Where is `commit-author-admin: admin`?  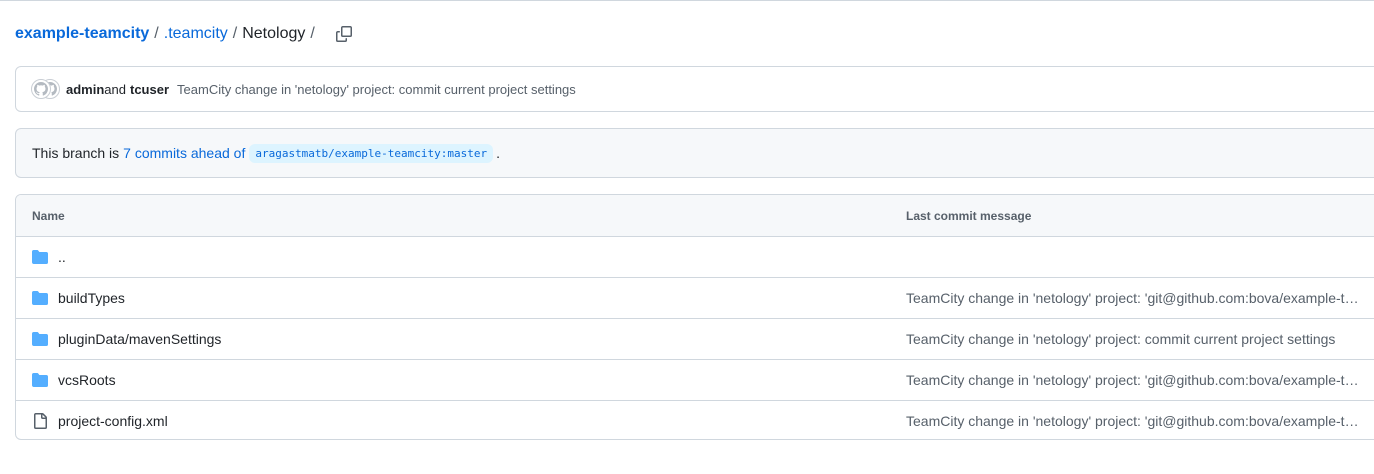 commit-author-admin: admin is located at coordinates (85, 89).